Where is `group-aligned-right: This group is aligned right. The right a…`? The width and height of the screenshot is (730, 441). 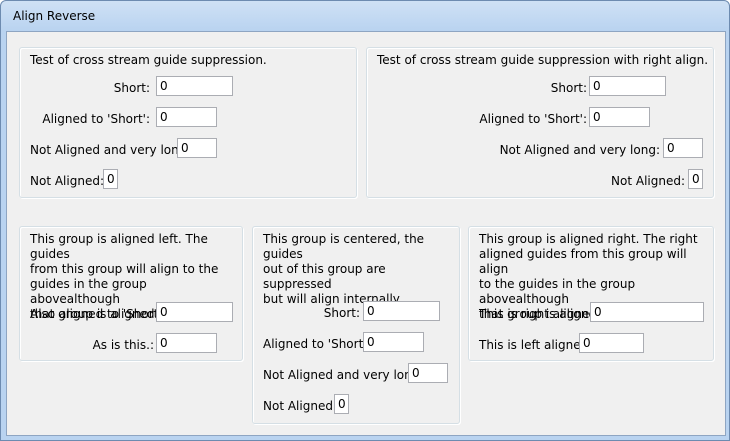
group-aligned-right: This group is aligned right. The right a… is located at coordinates (591, 293).